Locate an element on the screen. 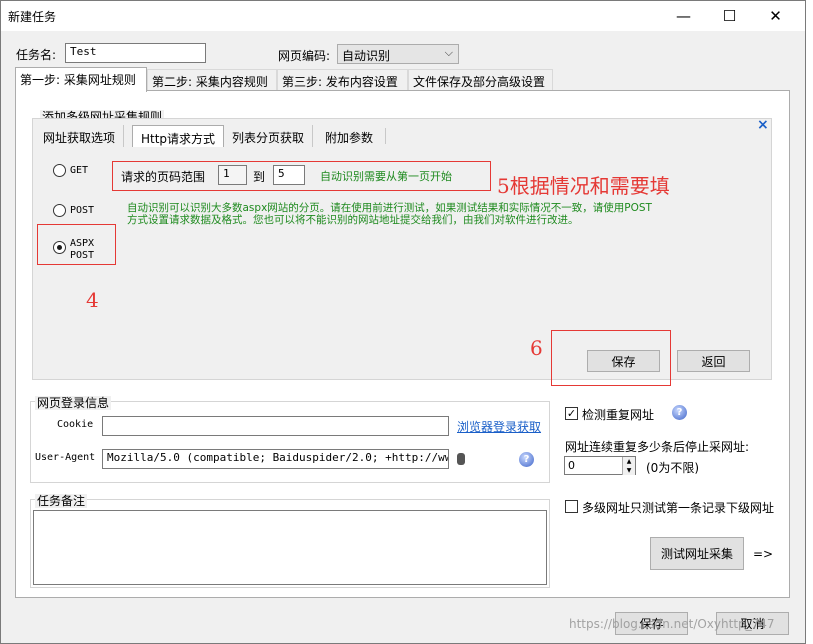 This screenshot has width=813, height=644. minimize-button: — is located at coordinates (683, 15).